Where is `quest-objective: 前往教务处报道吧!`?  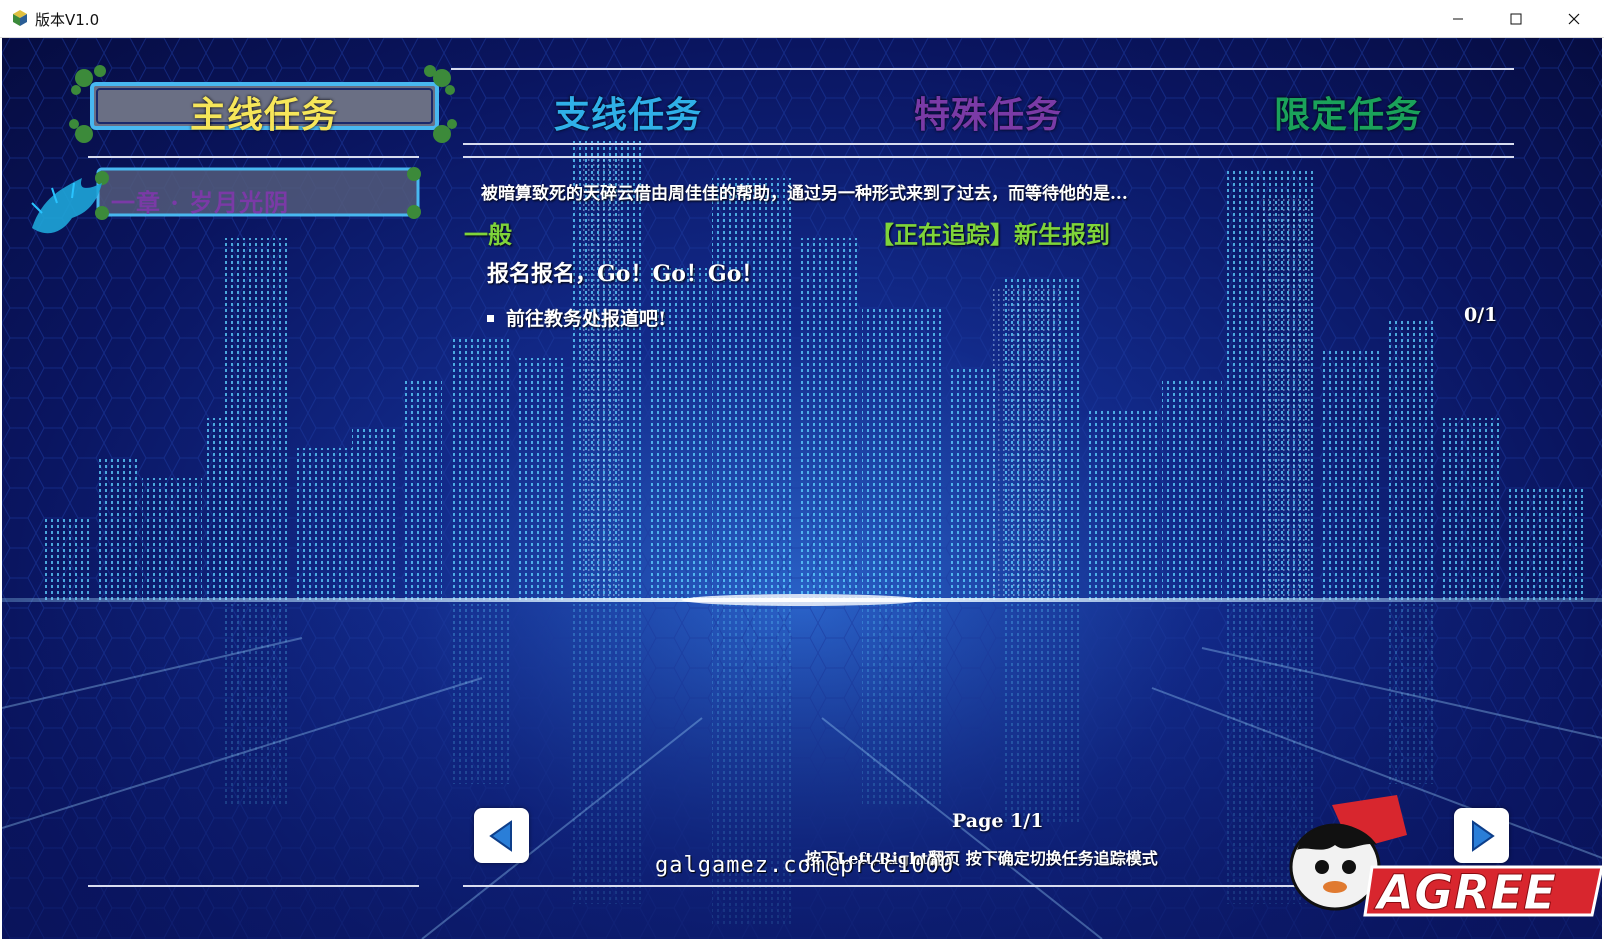
quest-objective: 前往教务处报道吧! is located at coordinates (576, 317).